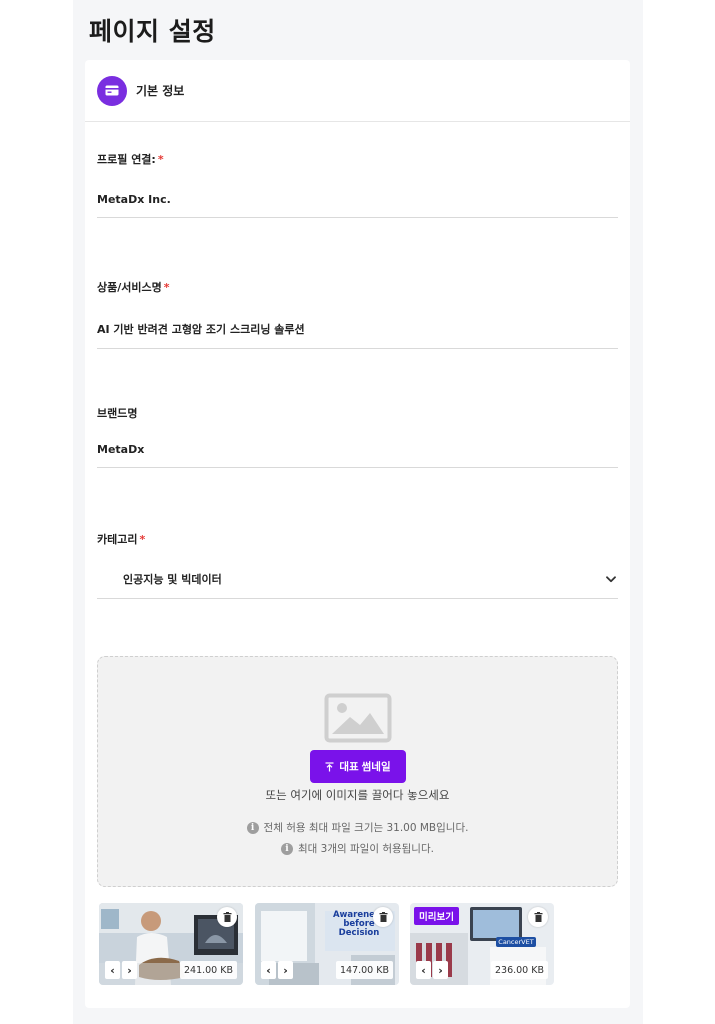 The height and width of the screenshot is (1024, 715). I want to click on file-size-label: 236.00 KB, so click(519, 970).